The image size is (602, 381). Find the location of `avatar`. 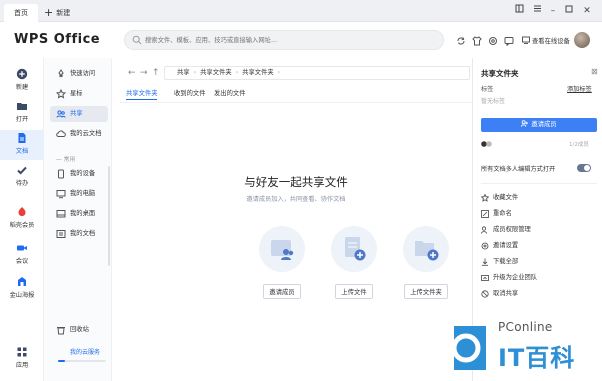

avatar is located at coordinates (582, 40).